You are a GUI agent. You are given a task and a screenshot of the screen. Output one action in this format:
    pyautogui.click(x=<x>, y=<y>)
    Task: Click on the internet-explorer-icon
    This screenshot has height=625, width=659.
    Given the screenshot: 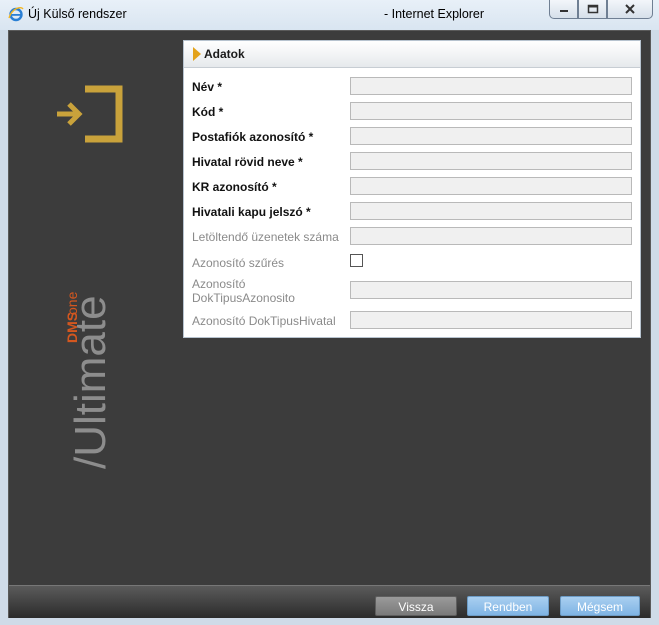 What is the action you would take?
    pyautogui.click(x=16, y=14)
    